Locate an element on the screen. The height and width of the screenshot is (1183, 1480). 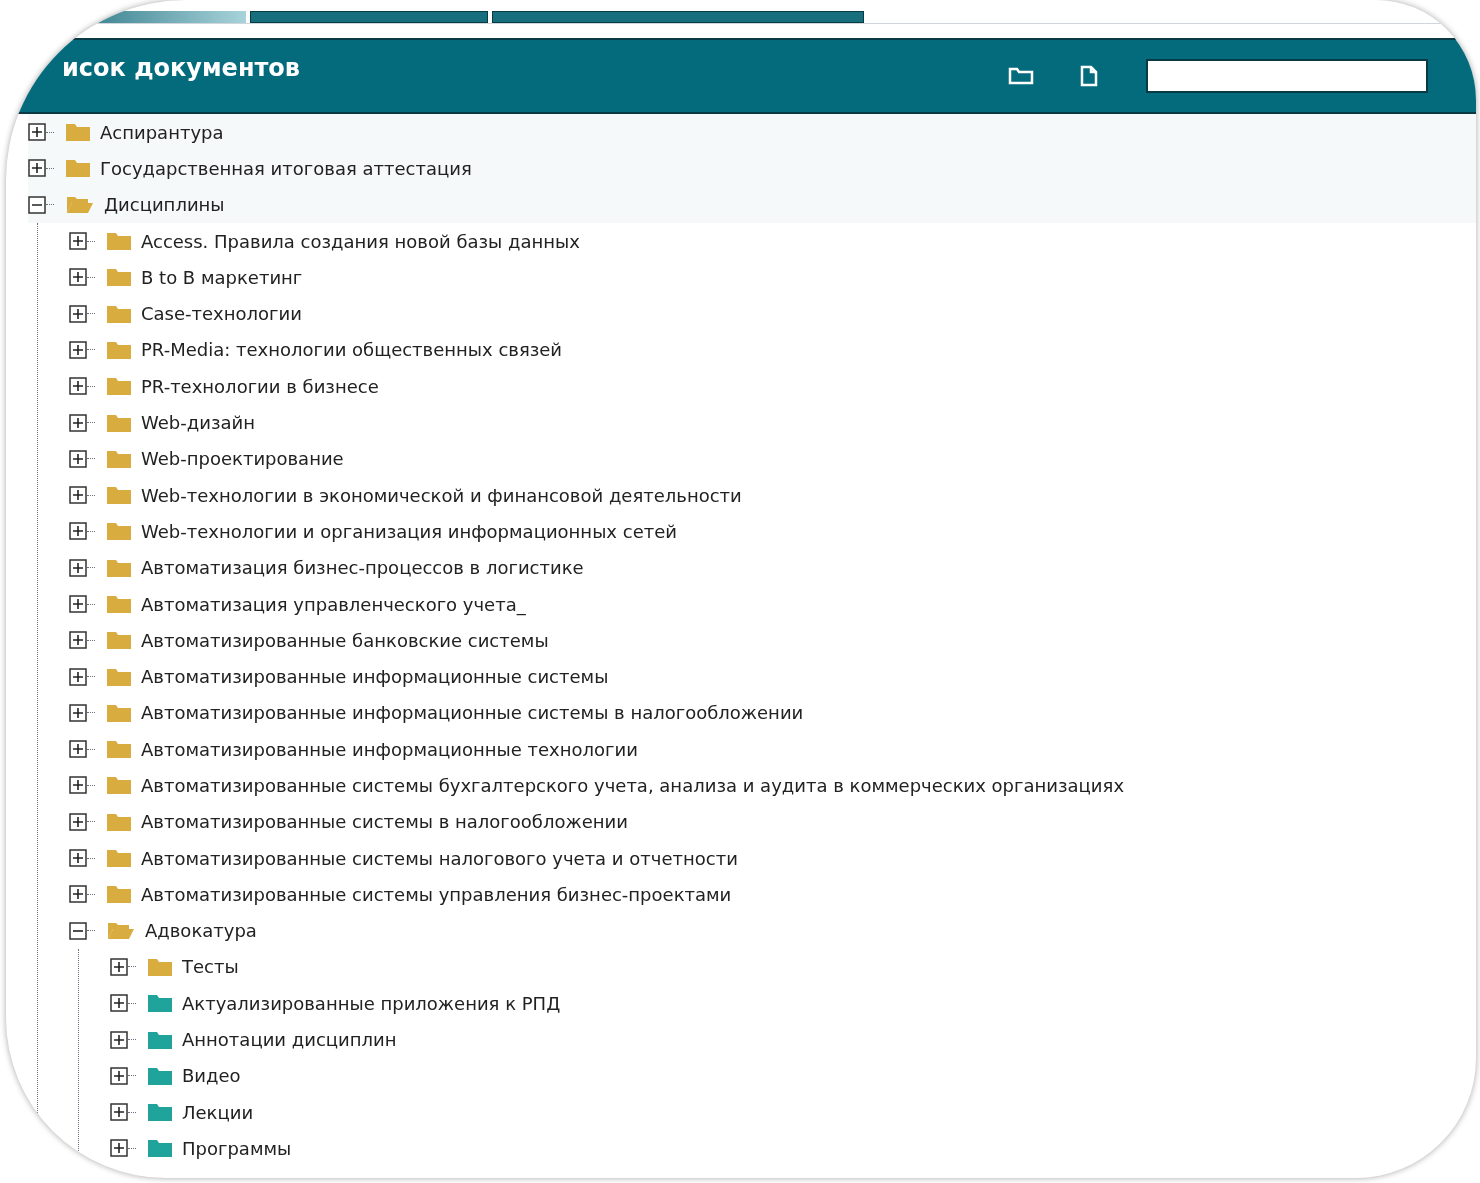
tree-item: PR-Media: технологии общественных связей is located at coordinates (352, 350).